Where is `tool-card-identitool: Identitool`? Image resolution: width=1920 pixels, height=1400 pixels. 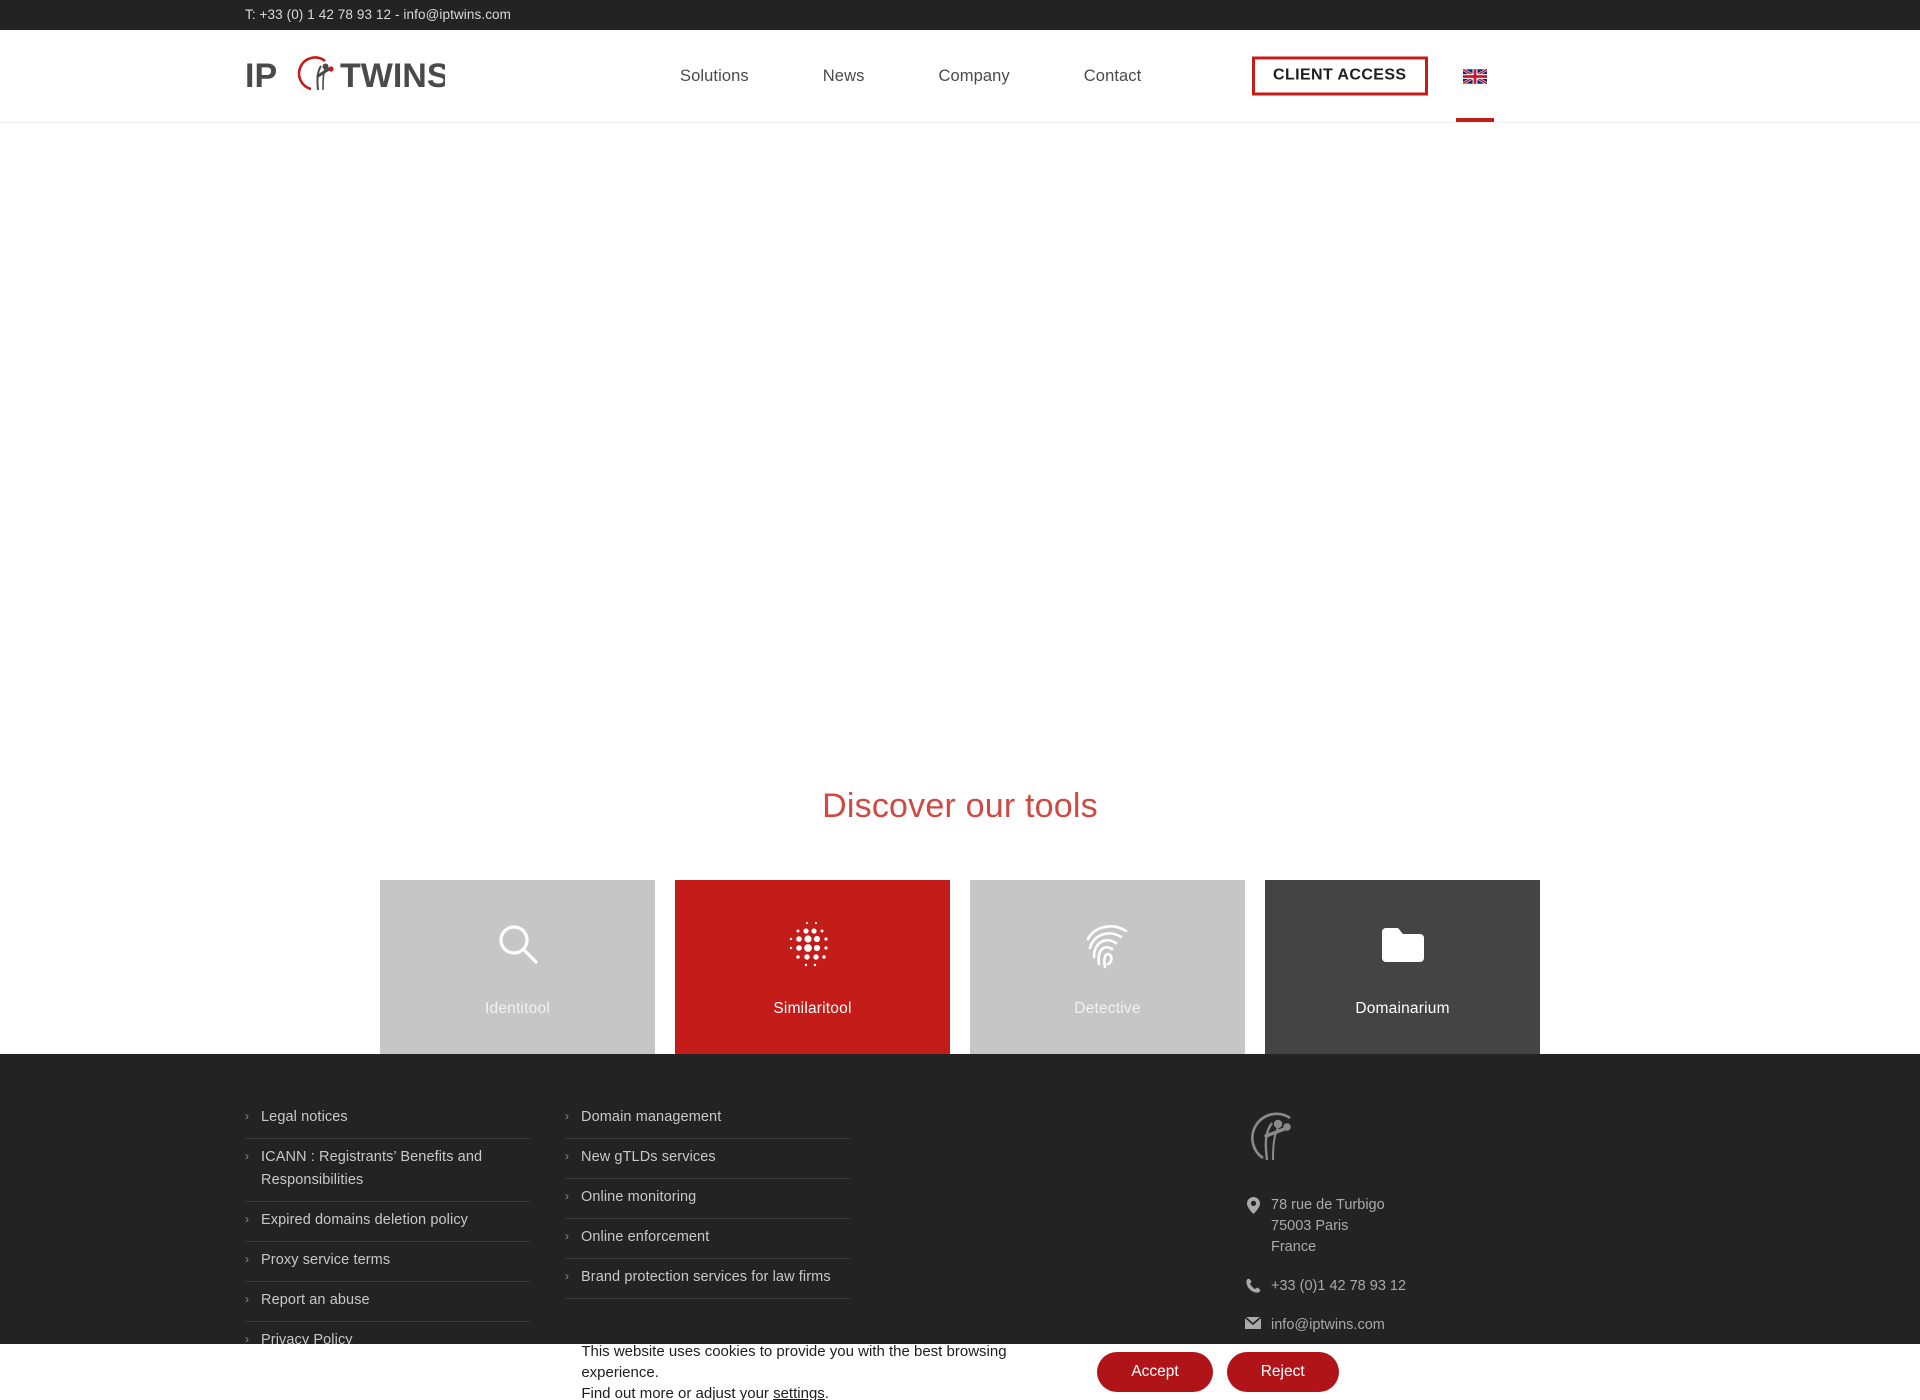
tool-card-identitool: Identitool is located at coordinates (517, 967).